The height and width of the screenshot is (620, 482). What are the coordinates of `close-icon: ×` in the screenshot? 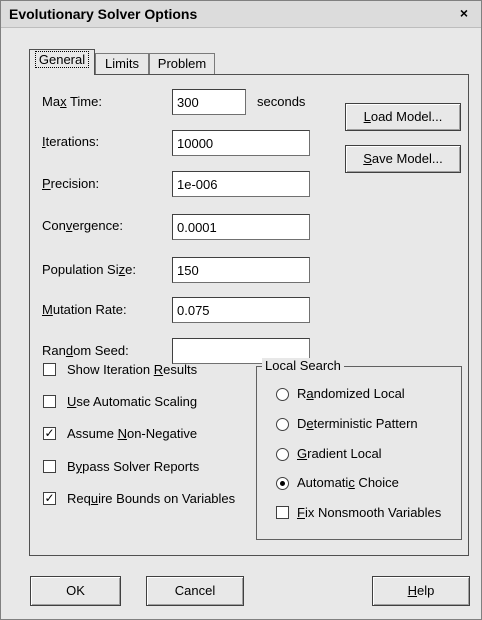 It's located at (464, 13).